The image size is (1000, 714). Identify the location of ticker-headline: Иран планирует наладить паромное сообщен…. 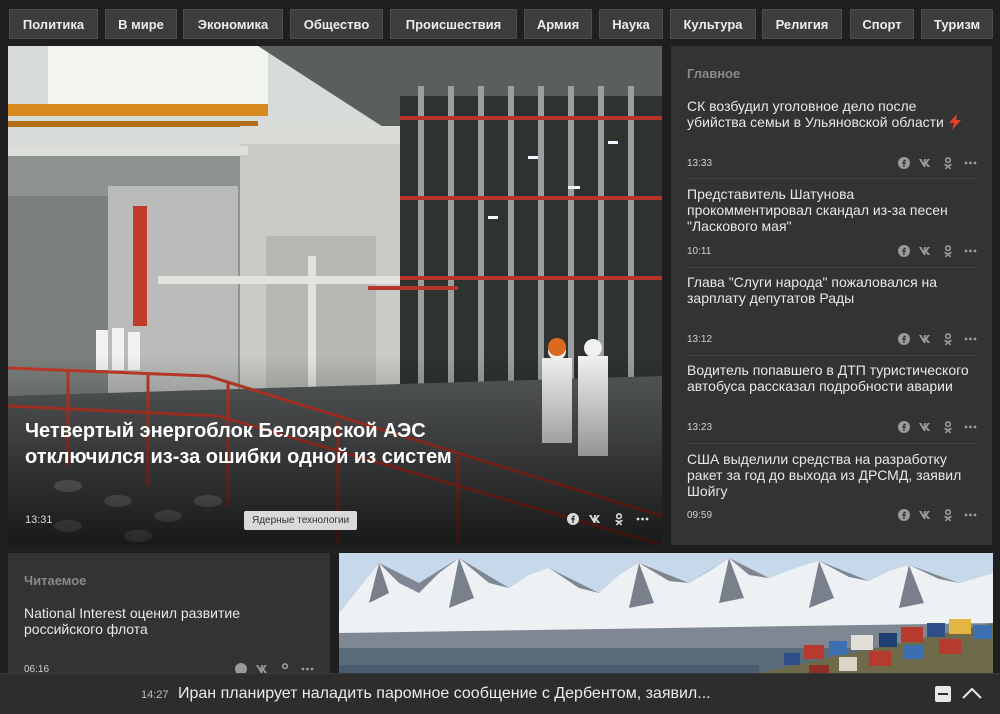
(444, 694).